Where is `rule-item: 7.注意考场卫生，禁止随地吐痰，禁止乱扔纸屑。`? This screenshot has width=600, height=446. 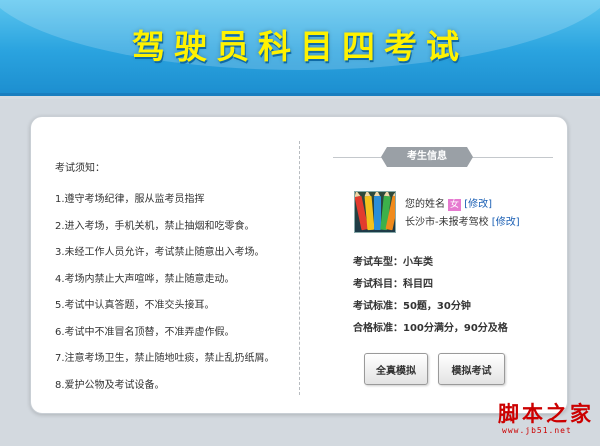 rule-item: 7.注意考场卫生，禁止随地吐痰，禁止乱扔纸屑。 is located at coordinates (165, 358).